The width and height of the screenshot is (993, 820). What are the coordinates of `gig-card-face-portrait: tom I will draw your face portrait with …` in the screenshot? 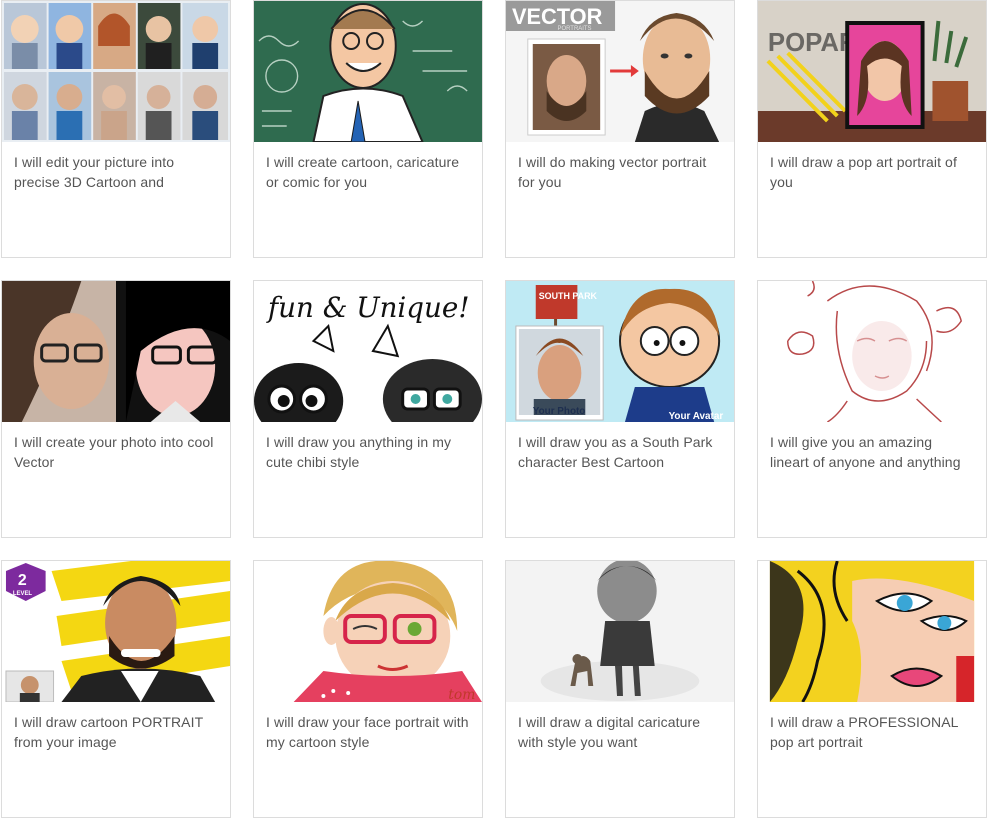 It's located at (368, 689).